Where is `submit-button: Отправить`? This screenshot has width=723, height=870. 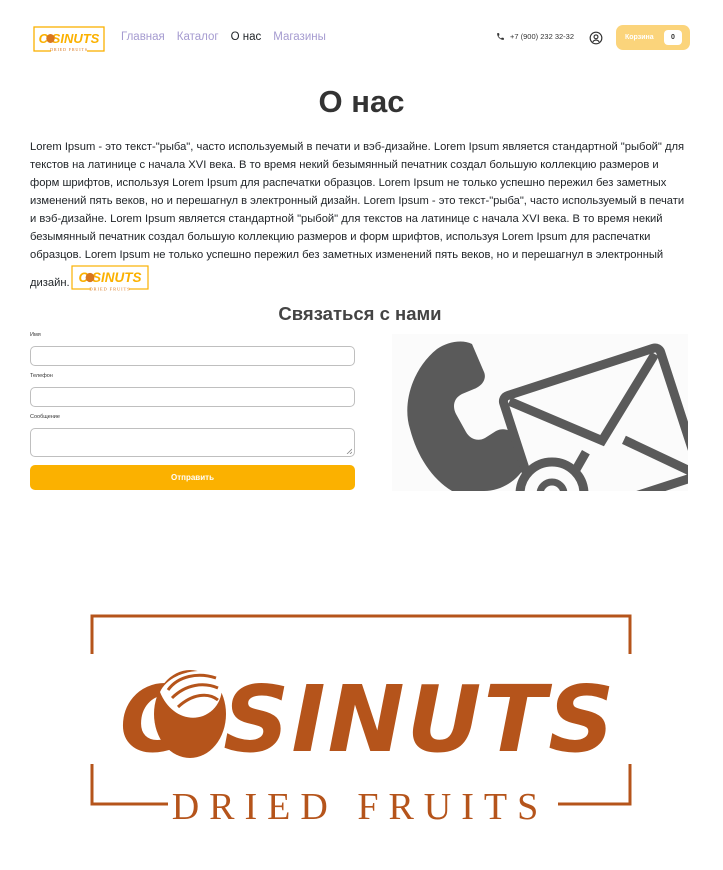 submit-button: Отправить is located at coordinates (192, 477).